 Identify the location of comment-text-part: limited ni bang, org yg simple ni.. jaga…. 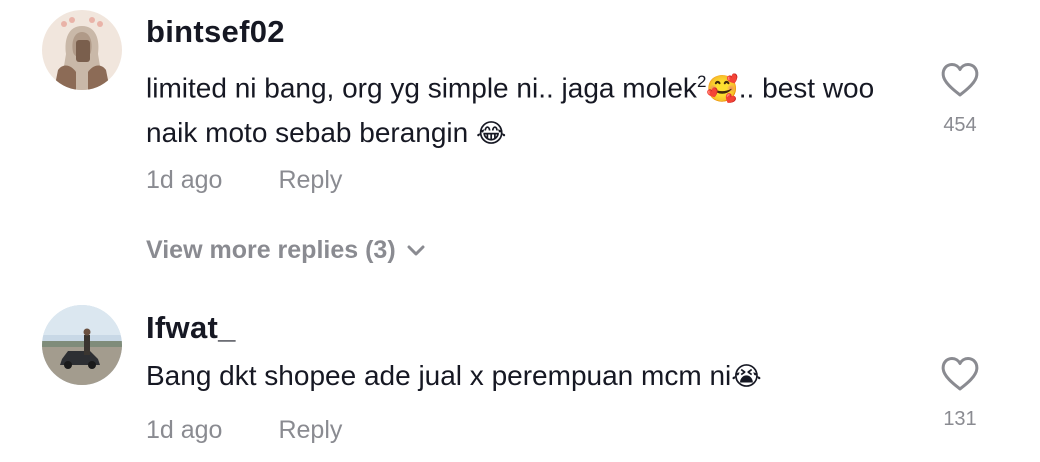
(421, 88).